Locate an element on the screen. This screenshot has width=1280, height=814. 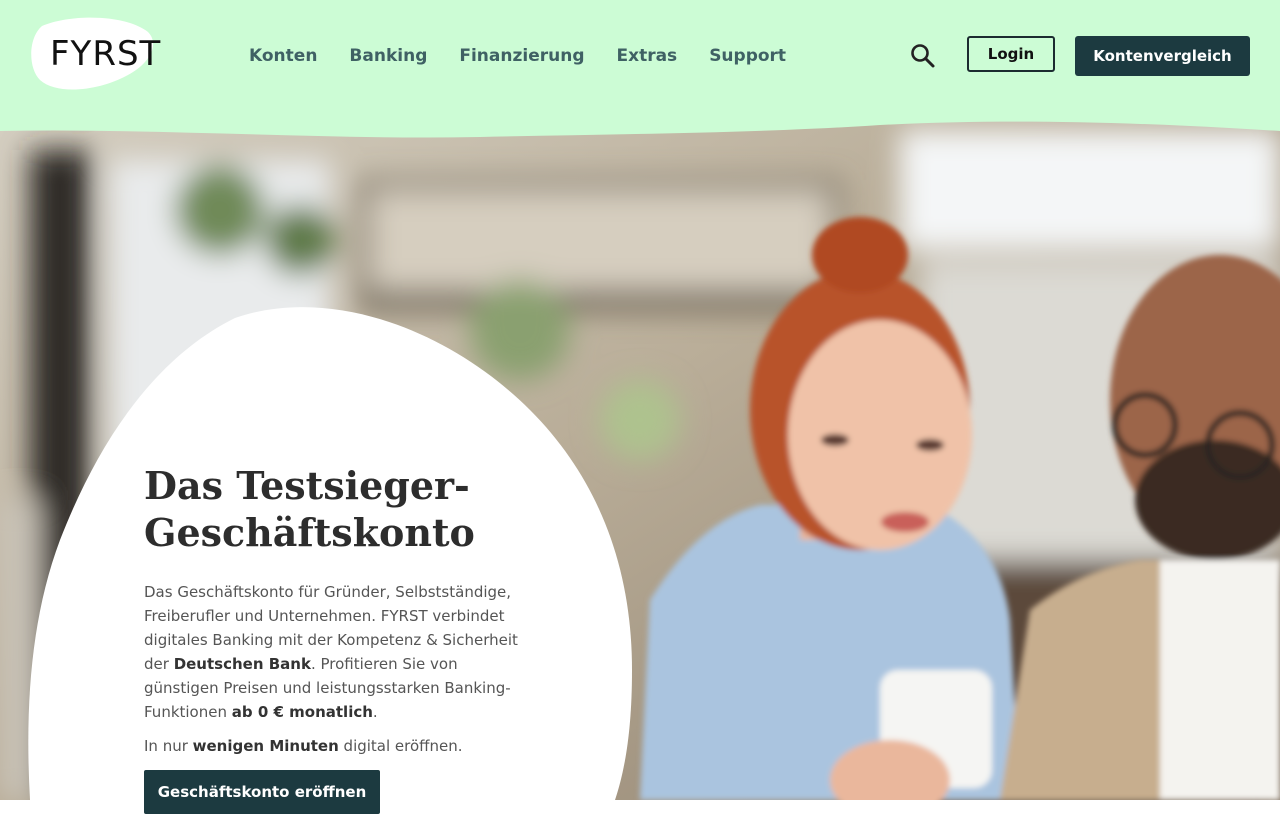
intro-text-part: . is located at coordinates (375, 712).